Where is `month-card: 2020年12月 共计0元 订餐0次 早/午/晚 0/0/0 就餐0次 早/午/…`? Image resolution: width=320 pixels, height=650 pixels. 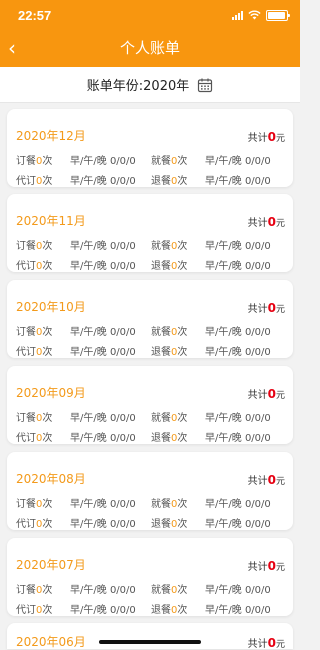 month-card: 2020年12月 共计0元 订餐0次 早/午/晚 0/0/0 就餐0次 早/午/… is located at coordinates (150, 148).